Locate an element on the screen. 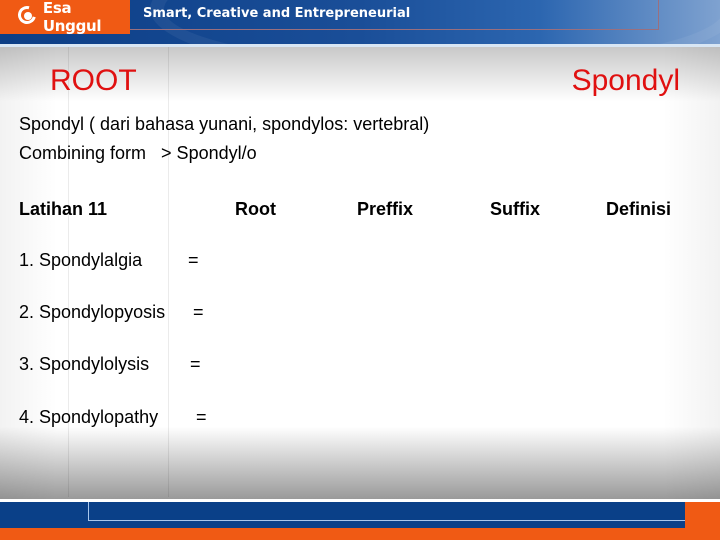 This screenshot has width=720, height=540. logo-text: UNIVERSITAS Esa Unggul is located at coordinates (86, 17).